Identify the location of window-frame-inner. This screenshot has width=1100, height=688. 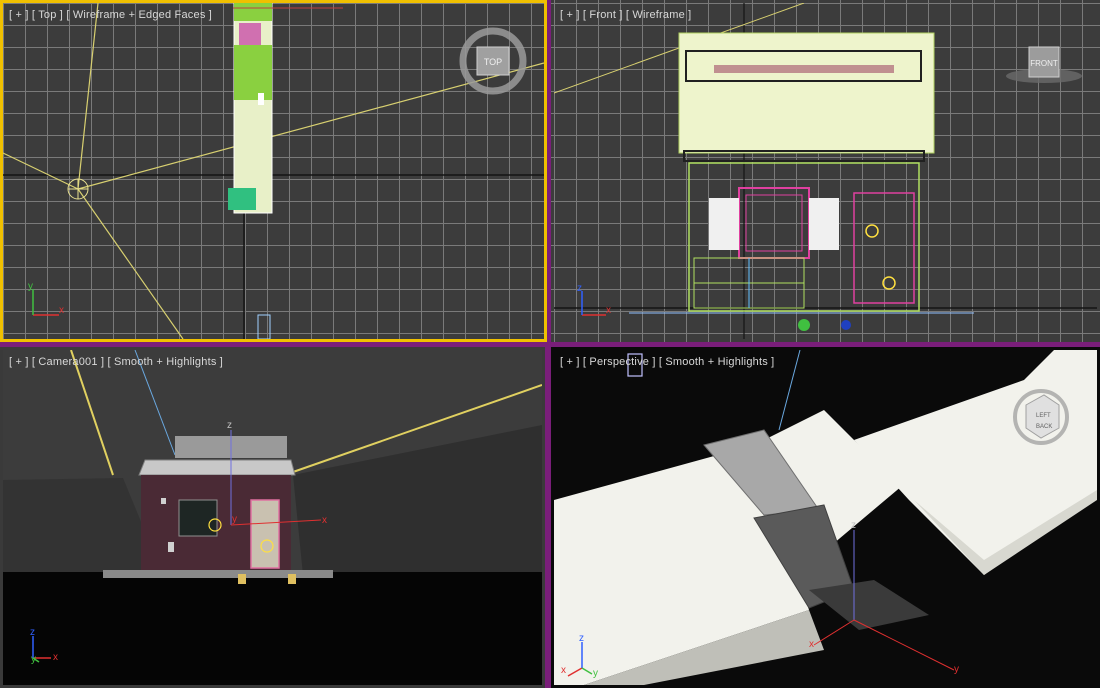
(774, 223).